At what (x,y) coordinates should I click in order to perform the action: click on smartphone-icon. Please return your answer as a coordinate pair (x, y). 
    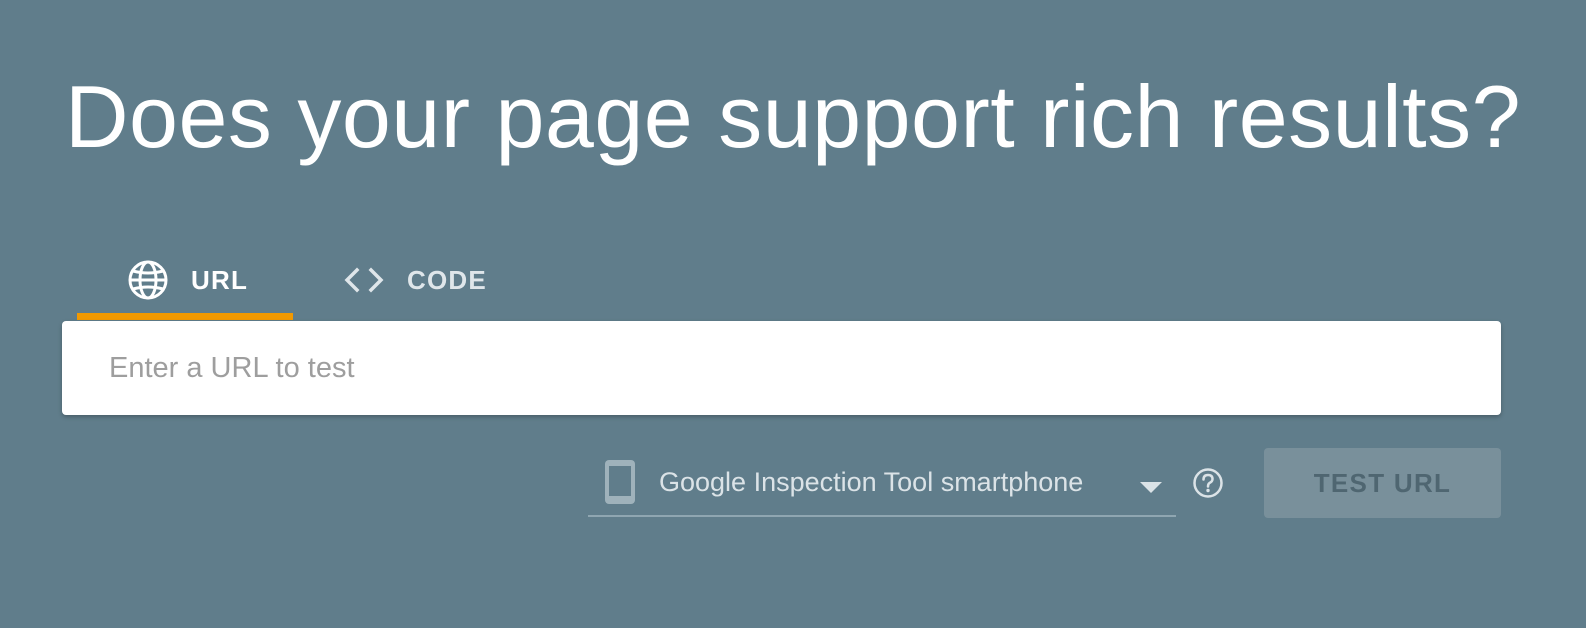
    Looking at the image, I should click on (620, 482).